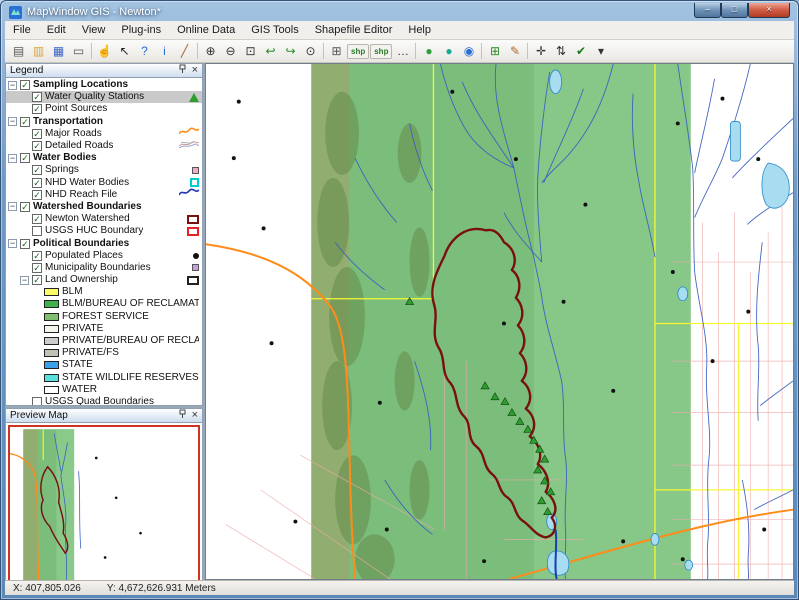 This screenshot has height=600, width=799. What do you see at coordinates (104, 231) in the screenshot?
I see `legend-row-usgs-huc-boundary: USGS HUC Boundary` at bounding box center [104, 231].